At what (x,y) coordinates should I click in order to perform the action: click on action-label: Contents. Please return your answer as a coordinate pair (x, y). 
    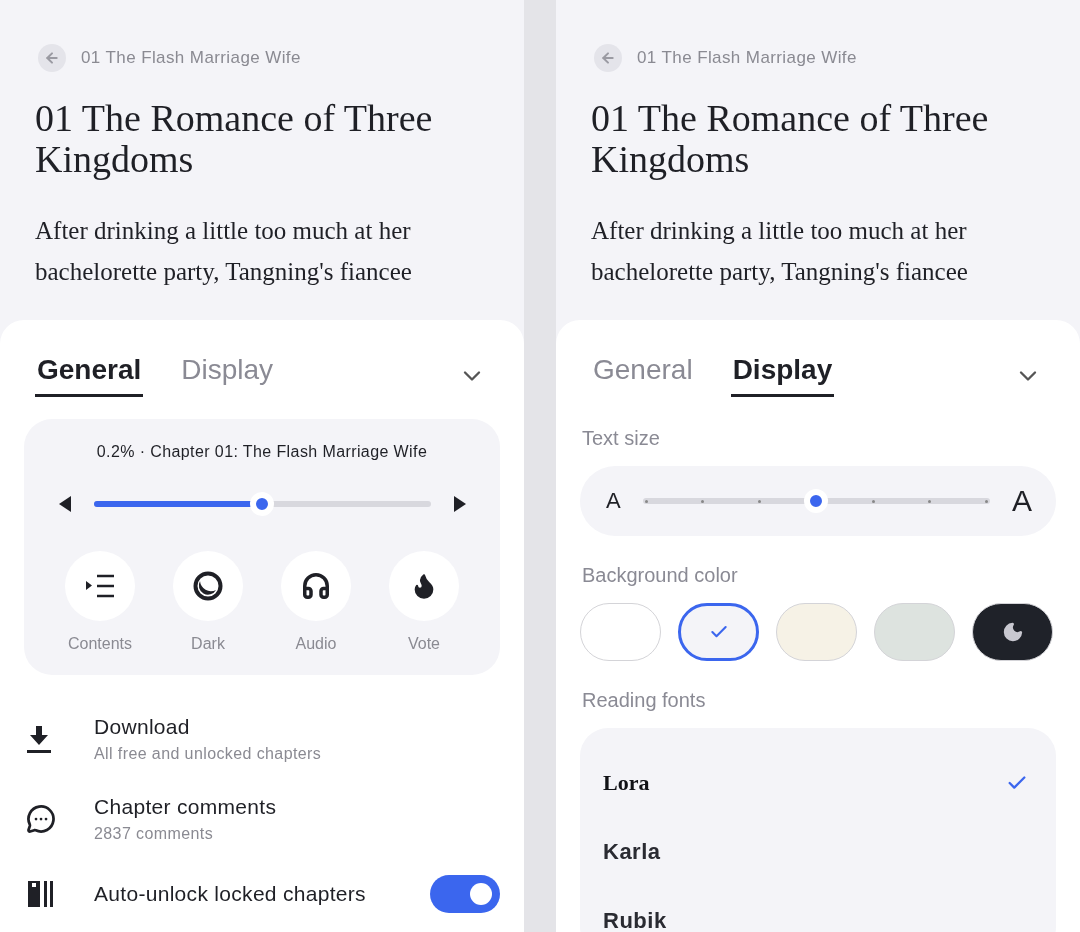
    Looking at the image, I should click on (99, 644).